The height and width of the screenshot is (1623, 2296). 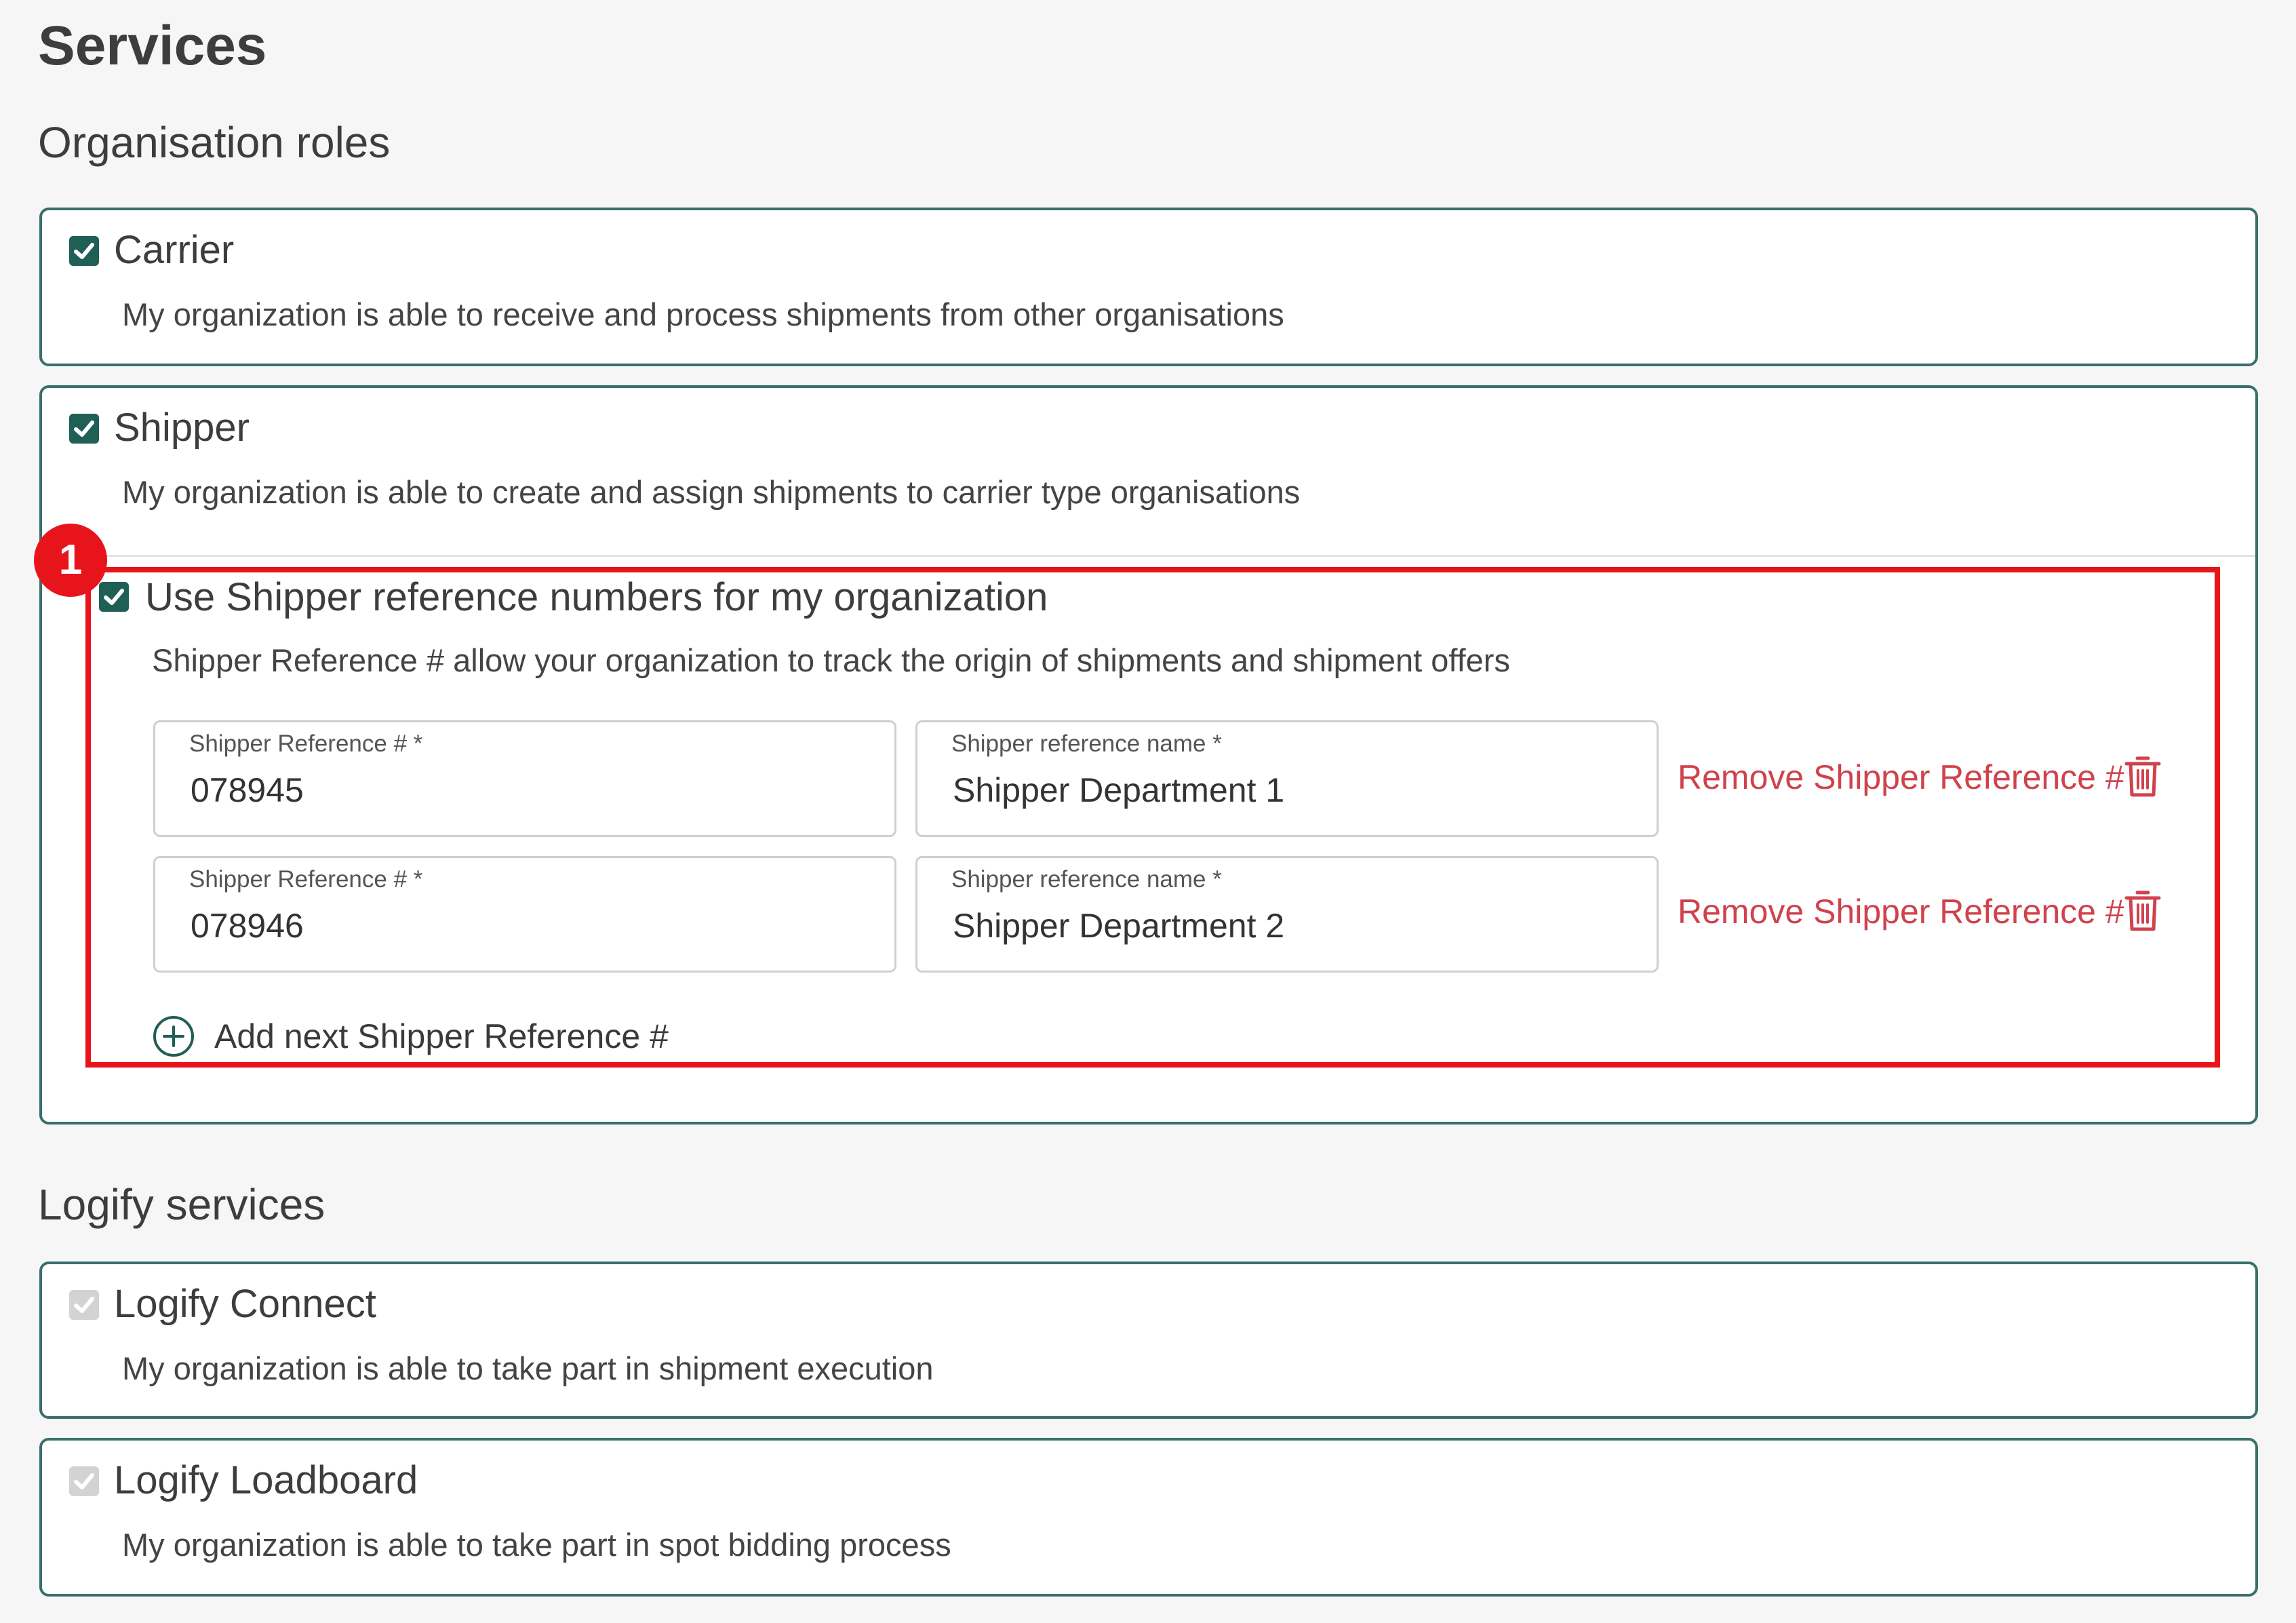 I want to click on shipper-label: Shipper, so click(x=182, y=428).